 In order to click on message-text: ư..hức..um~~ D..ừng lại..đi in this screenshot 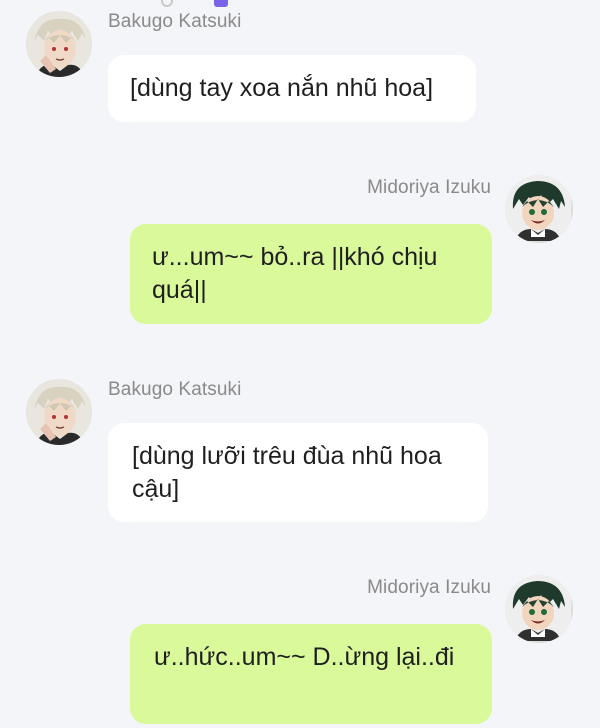, I will do `click(304, 657)`.